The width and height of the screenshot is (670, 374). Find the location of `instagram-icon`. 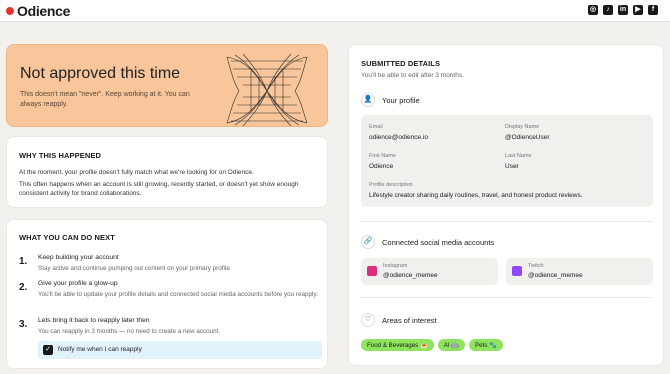

instagram-icon is located at coordinates (372, 271).